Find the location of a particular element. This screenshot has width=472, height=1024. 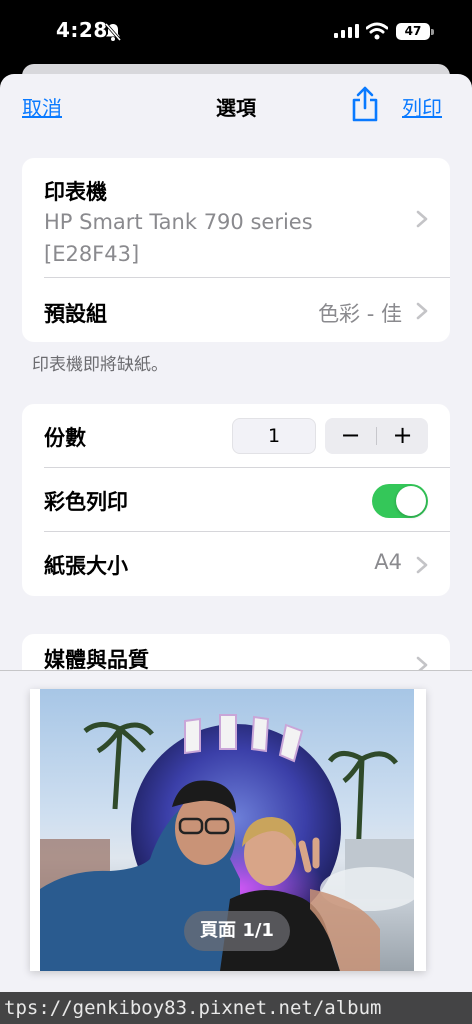

printer-row: 印表機 HP Smart Tank 790 series [E28F43] is located at coordinates (236, 218).